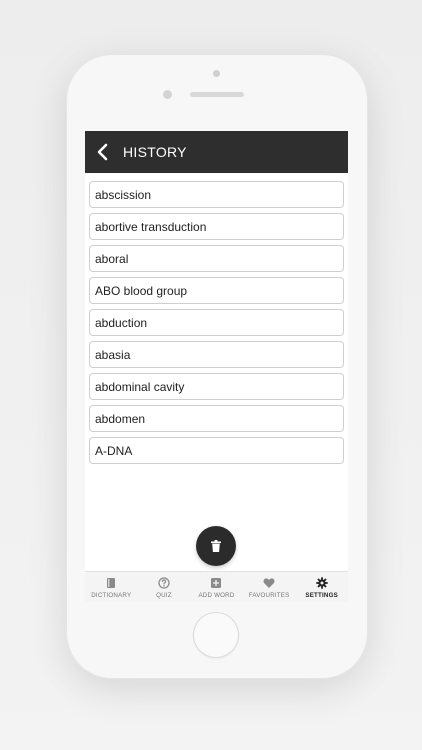 Image resolution: width=422 pixels, height=750 pixels. I want to click on history-word: abdominal cavity, so click(140, 386).